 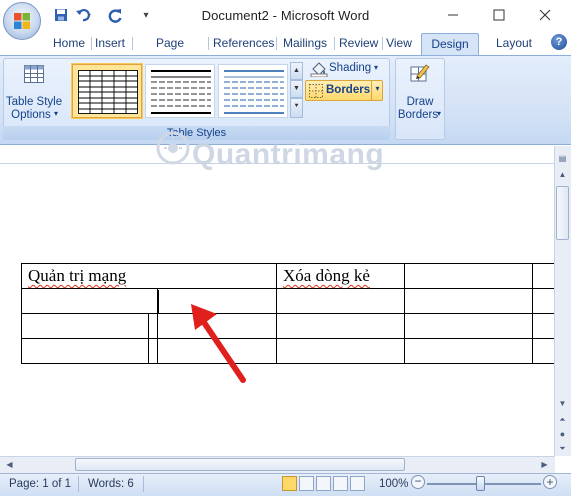 I want to click on borders-icon, so click(x=316, y=91).